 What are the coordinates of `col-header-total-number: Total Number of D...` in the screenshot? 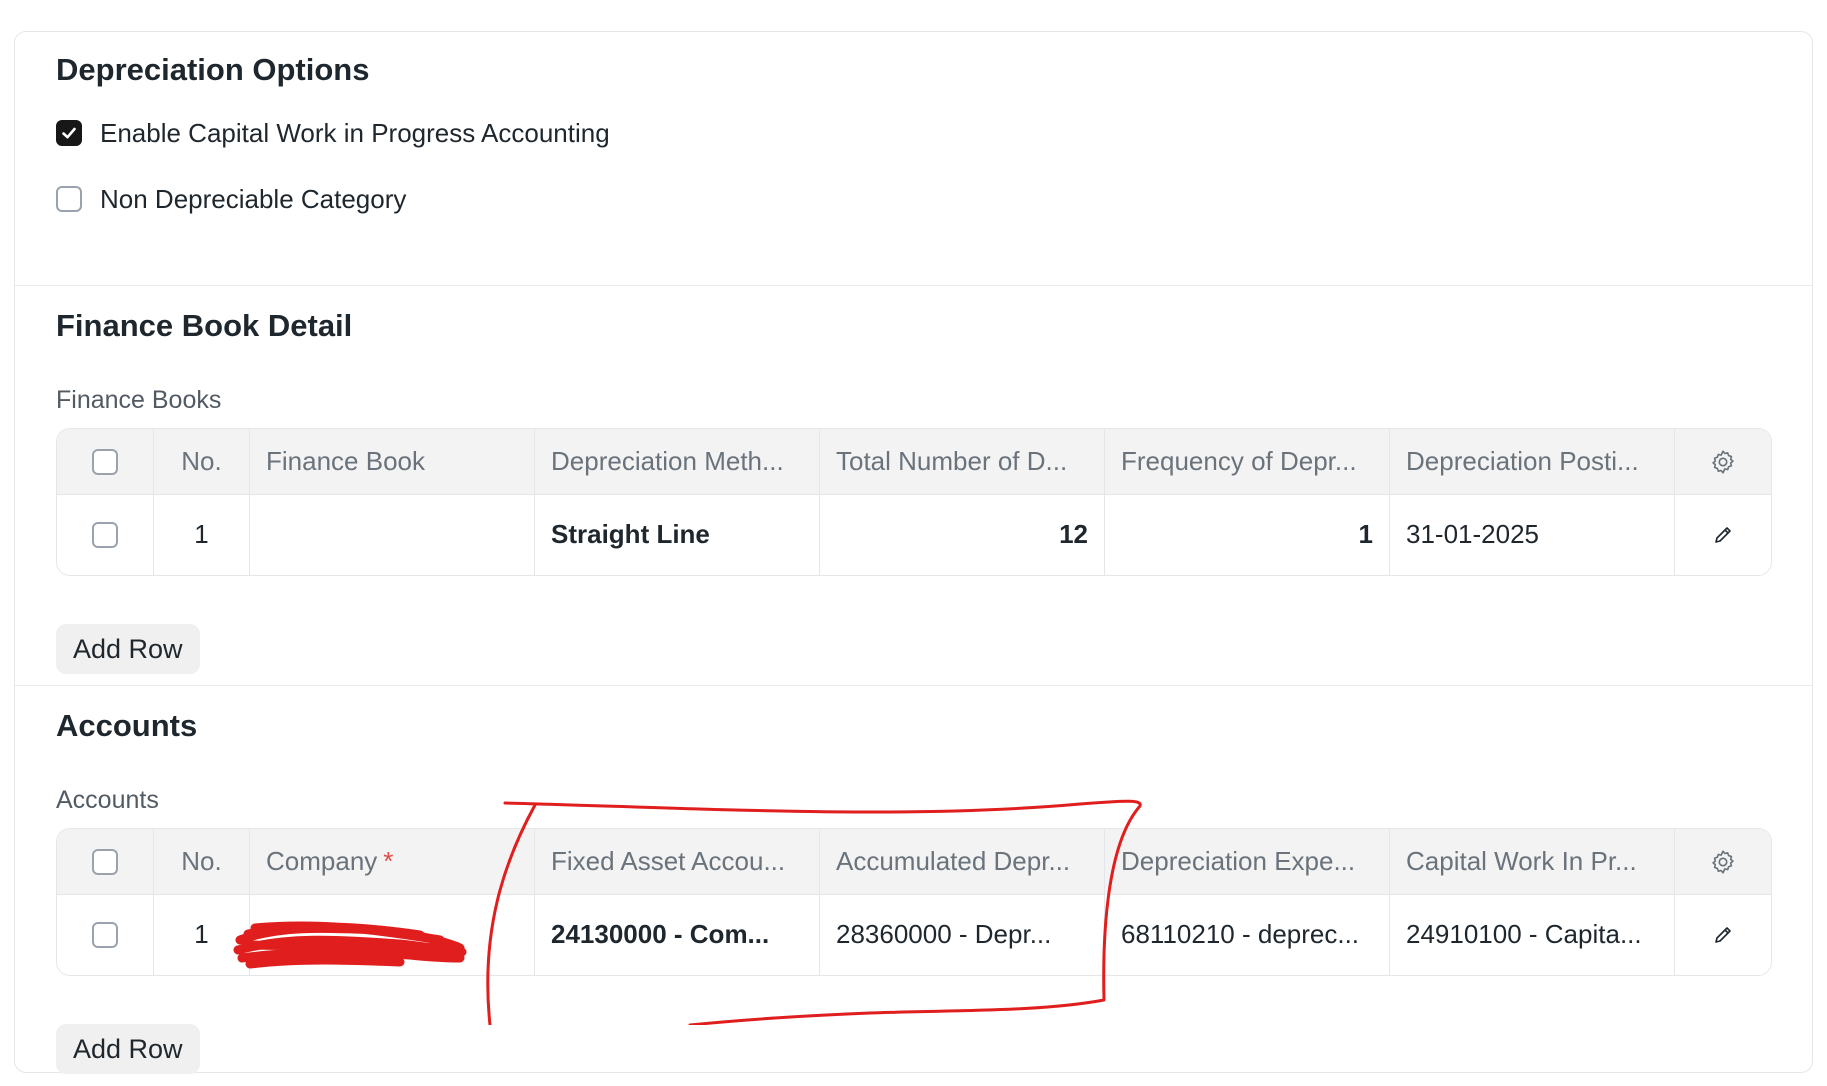 It's located at (961, 461).